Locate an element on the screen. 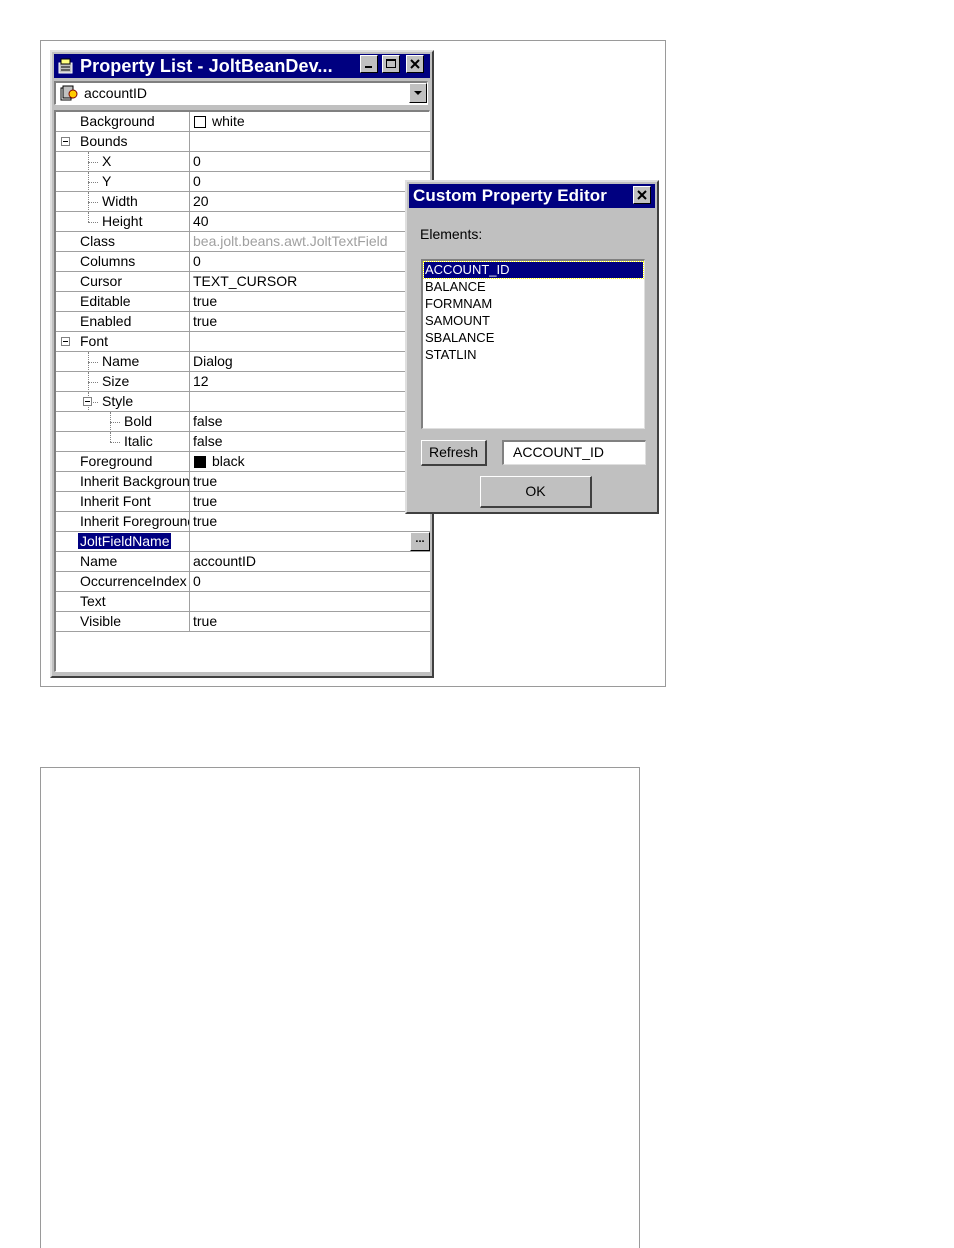 The width and height of the screenshot is (954, 1248). property-row: Font is located at coordinates (243, 342).